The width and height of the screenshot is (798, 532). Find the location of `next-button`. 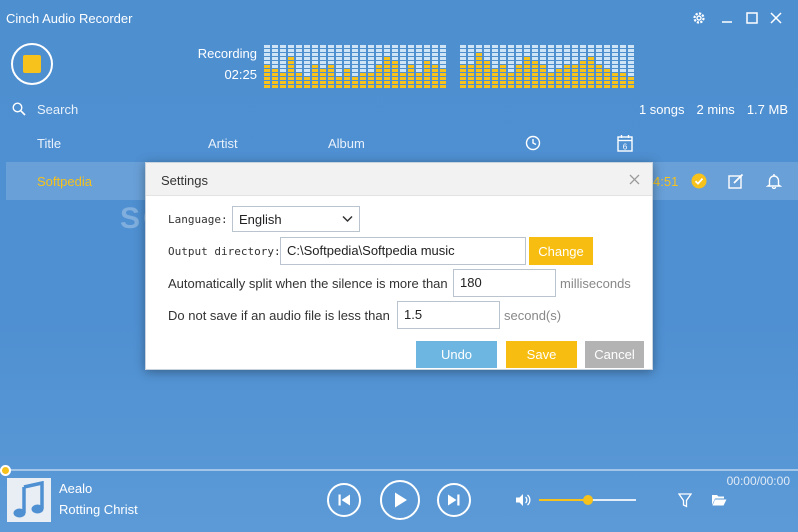

next-button is located at coordinates (454, 500).